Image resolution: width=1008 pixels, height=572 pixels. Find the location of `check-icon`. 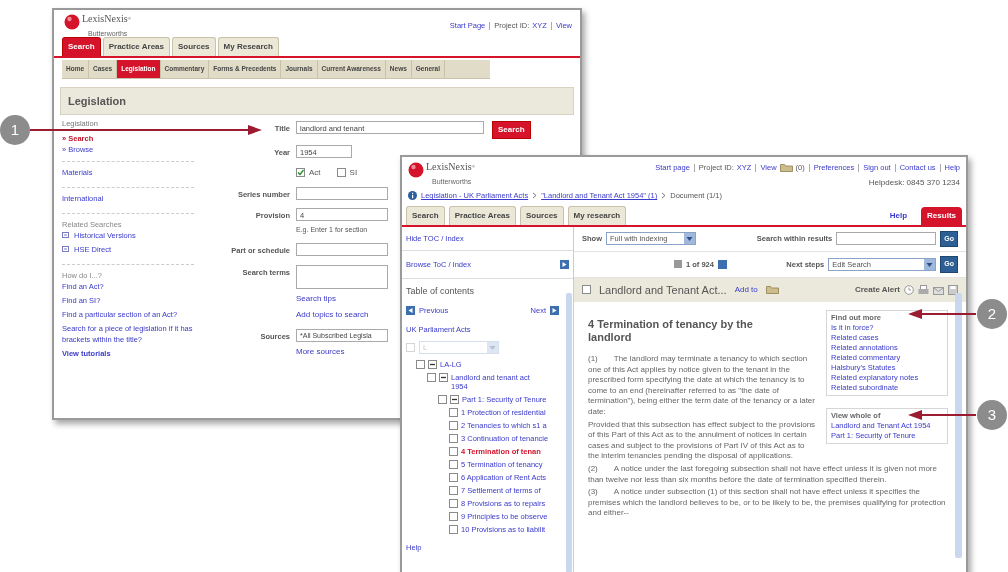

check-icon is located at coordinates (300, 172).